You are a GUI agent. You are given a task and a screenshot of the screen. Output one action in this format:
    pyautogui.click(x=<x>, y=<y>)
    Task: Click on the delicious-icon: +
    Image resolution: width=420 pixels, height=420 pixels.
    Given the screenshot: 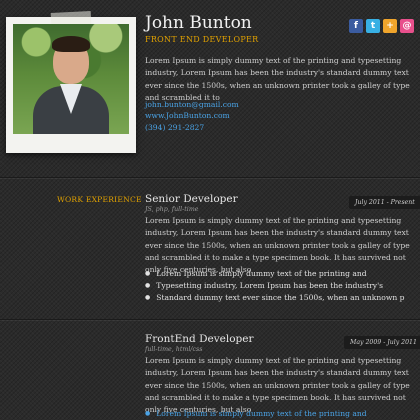 What is the action you would take?
    pyautogui.click(x=390, y=26)
    